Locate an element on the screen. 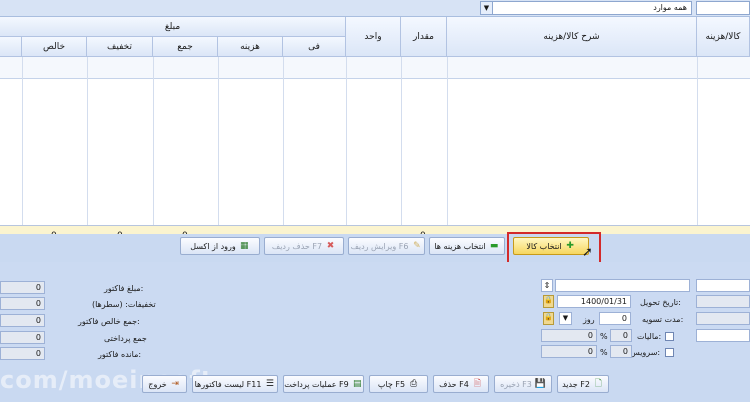  top-bar: ▼ همه موارد is located at coordinates (375, 8).